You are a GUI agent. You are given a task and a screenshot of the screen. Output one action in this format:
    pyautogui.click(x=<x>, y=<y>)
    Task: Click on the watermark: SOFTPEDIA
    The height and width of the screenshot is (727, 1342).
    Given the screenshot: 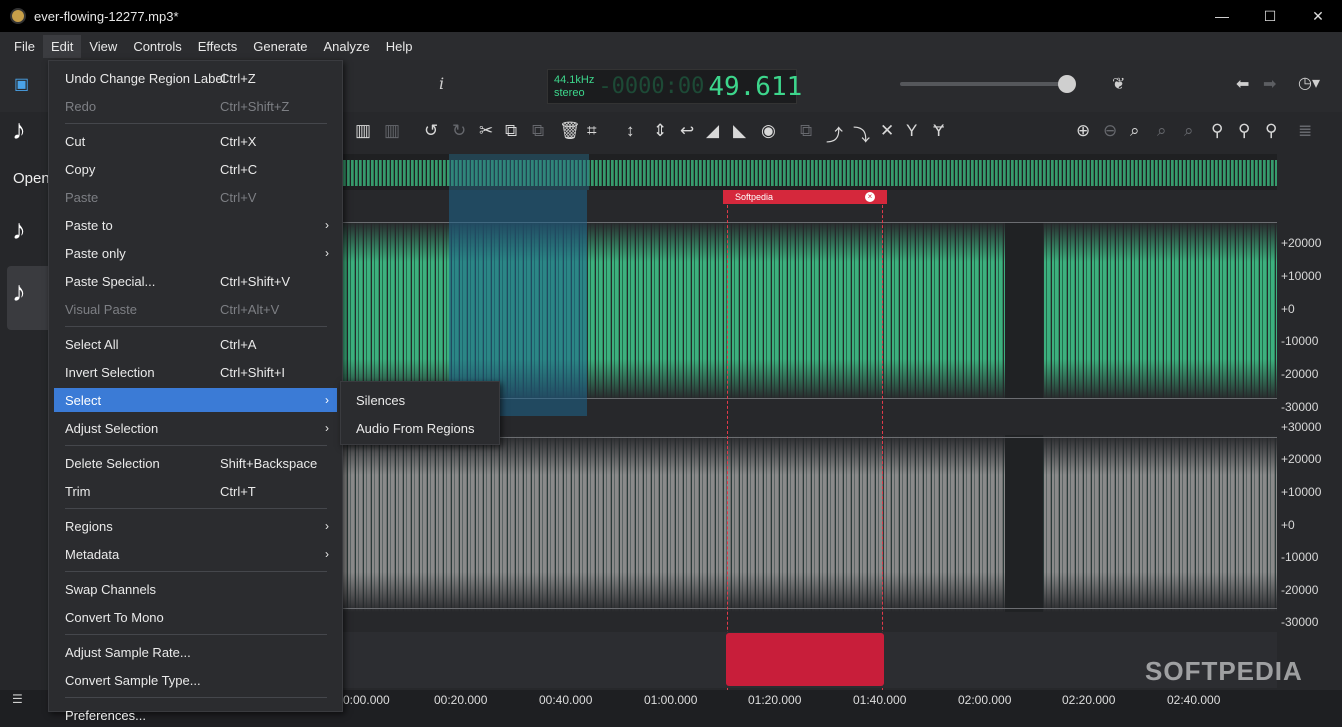 What is the action you would take?
    pyautogui.click(x=1224, y=671)
    